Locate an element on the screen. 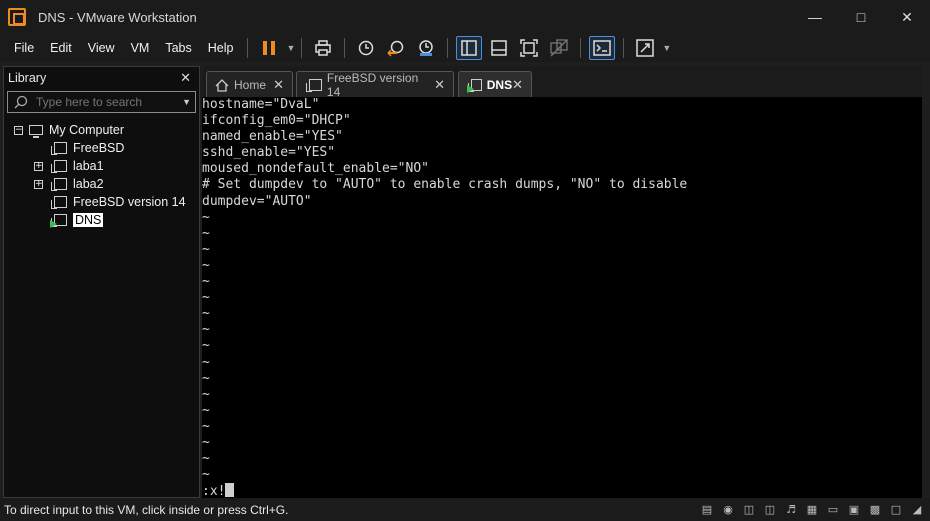 Image resolution: width=930 pixels, height=521 pixels. tree-item-laba1: + laba1 is located at coordinates (101, 166).